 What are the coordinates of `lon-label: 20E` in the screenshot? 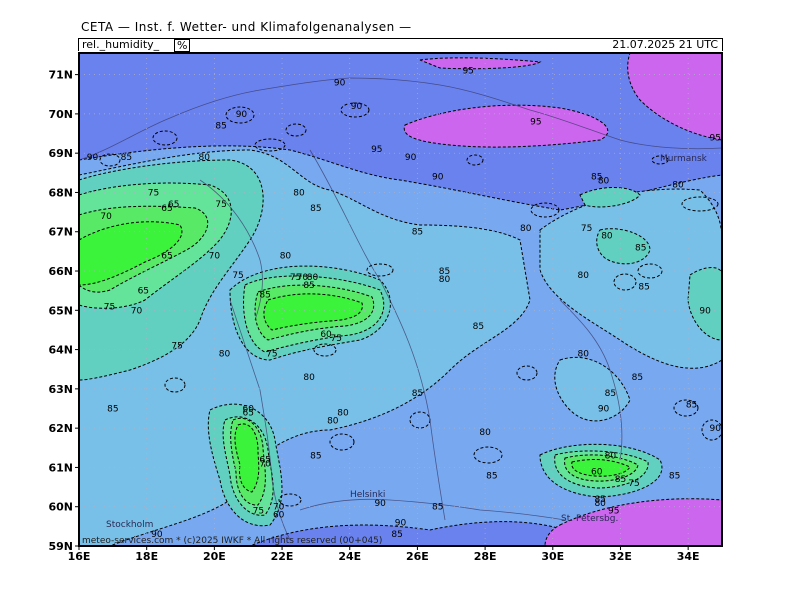 It's located at (214, 556).